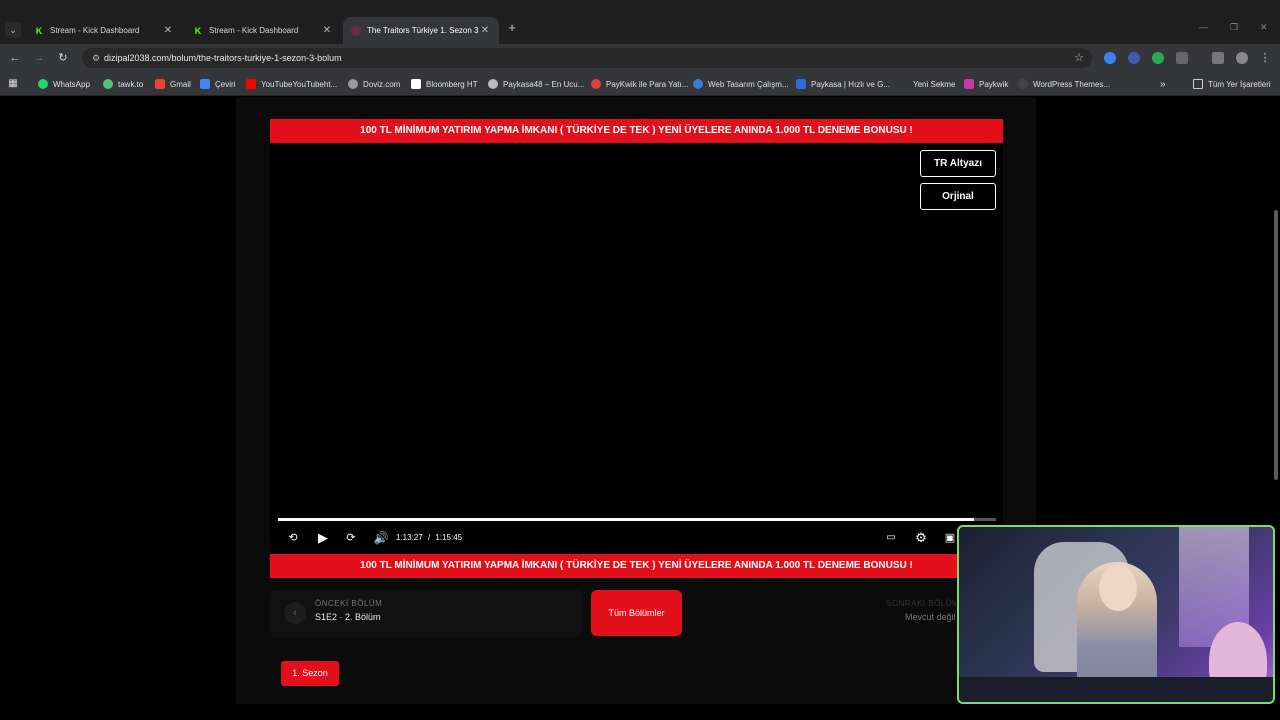 The height and width of the screenshot is (720, 1280). What do you see at coordinates (452, 84) in the screenshot?
I see `bookmark-label: Bloomberg HT` at bounding box center [452, 84].